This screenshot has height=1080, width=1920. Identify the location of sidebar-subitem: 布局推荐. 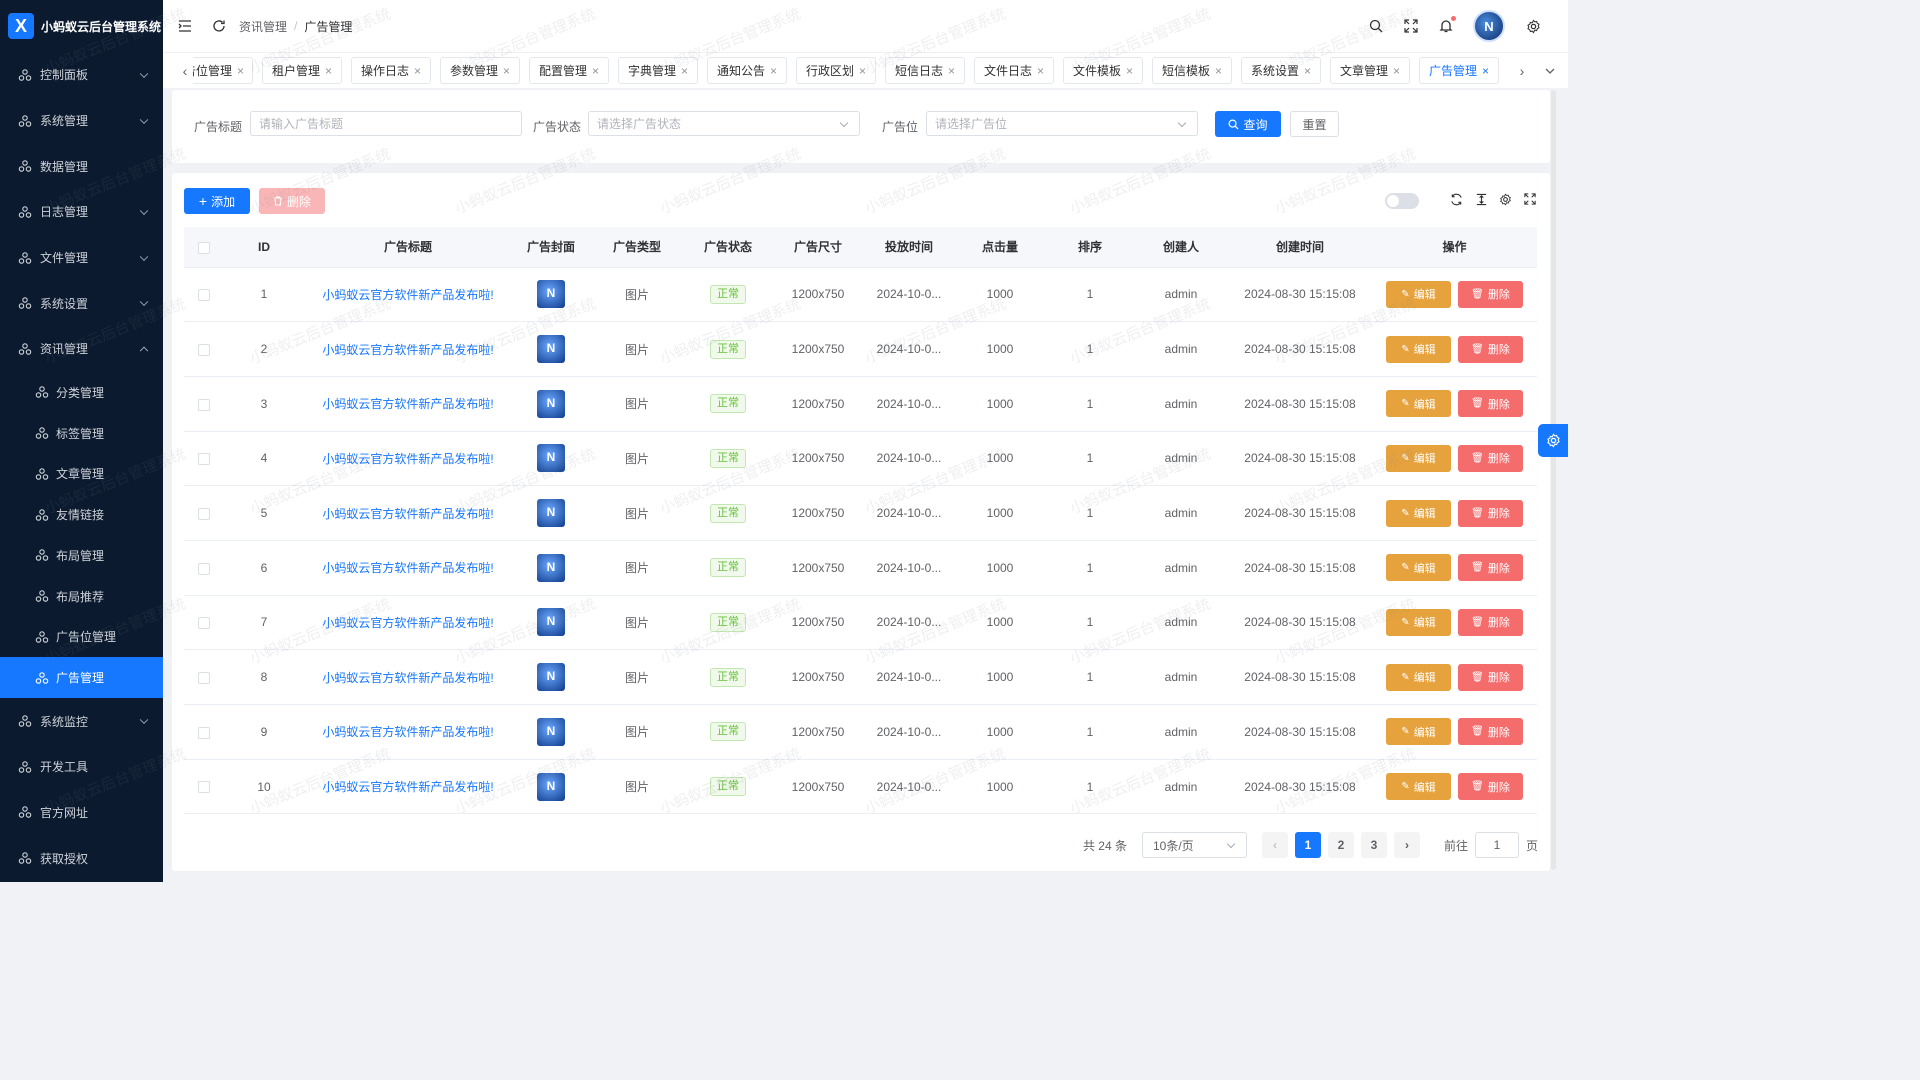
(81, 596).